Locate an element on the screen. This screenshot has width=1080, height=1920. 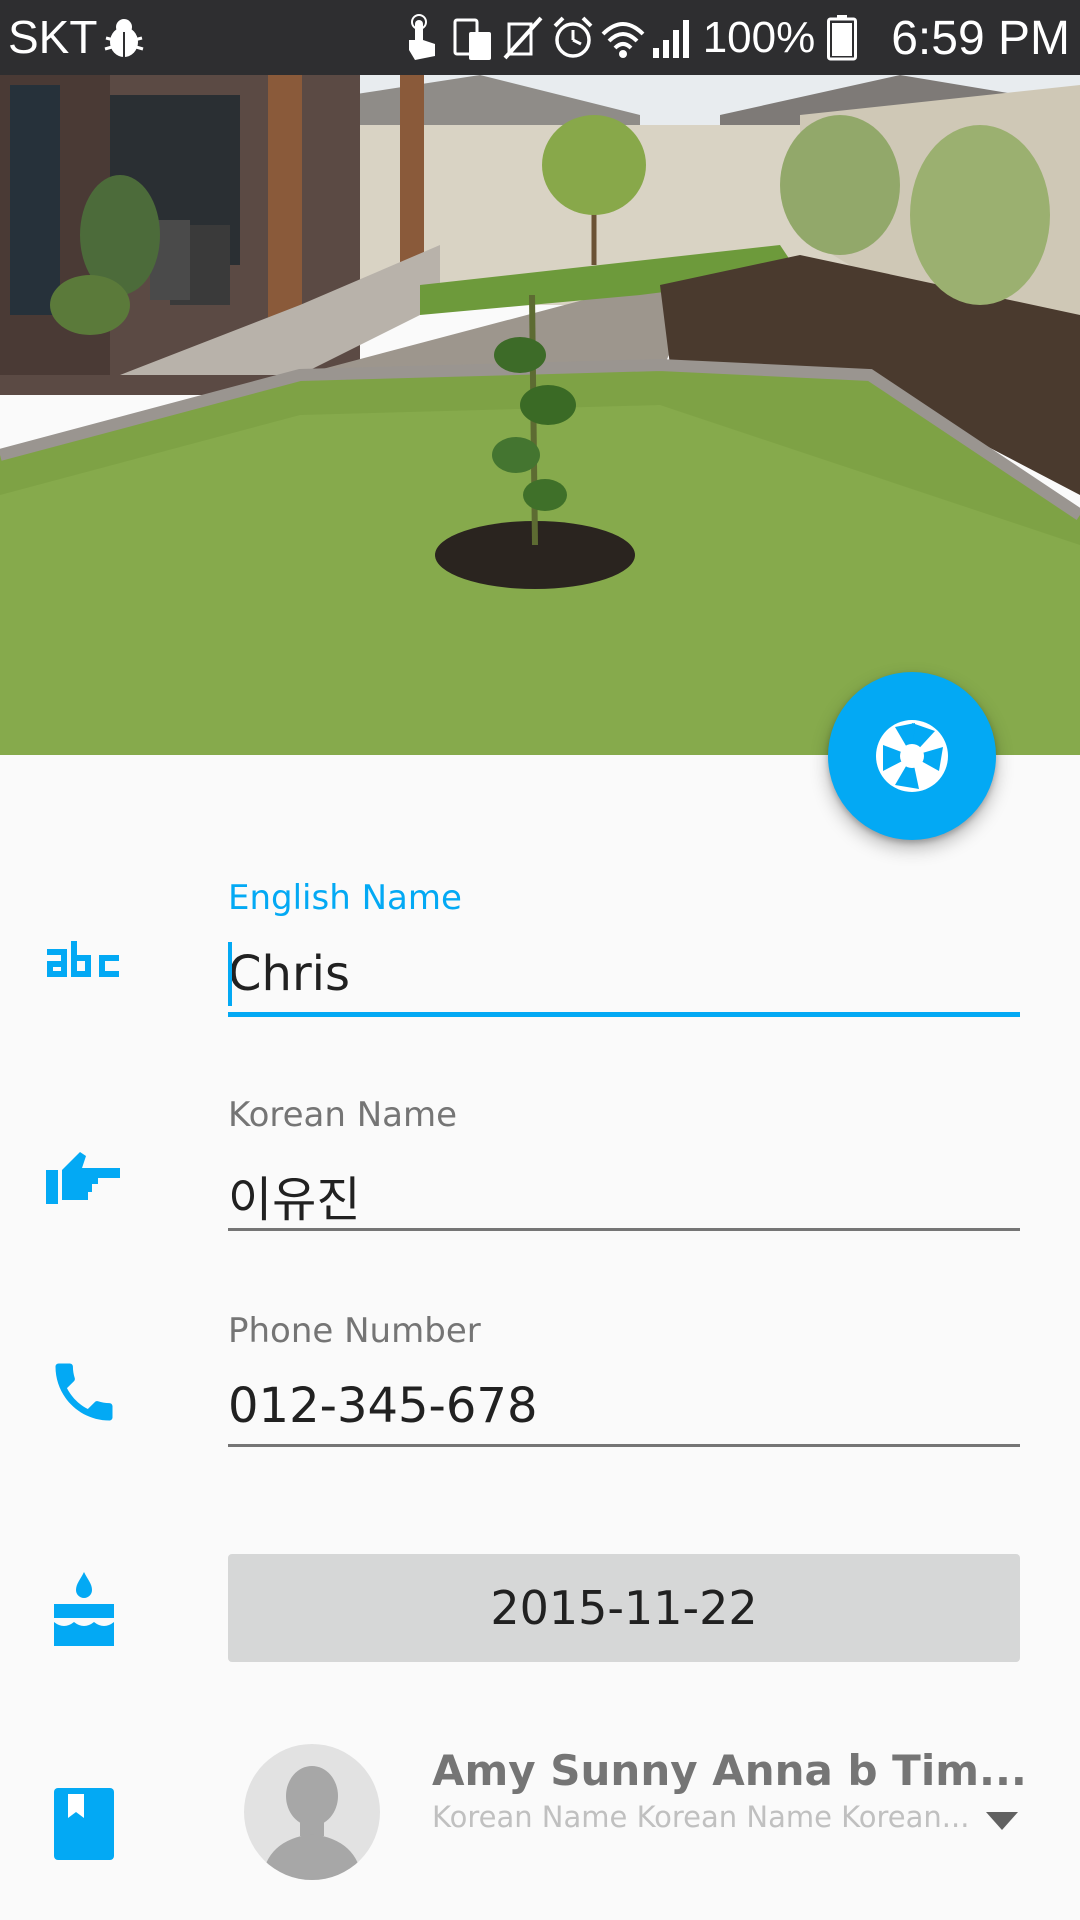
battery-percent: 100% is located at coordinates (759, 37).